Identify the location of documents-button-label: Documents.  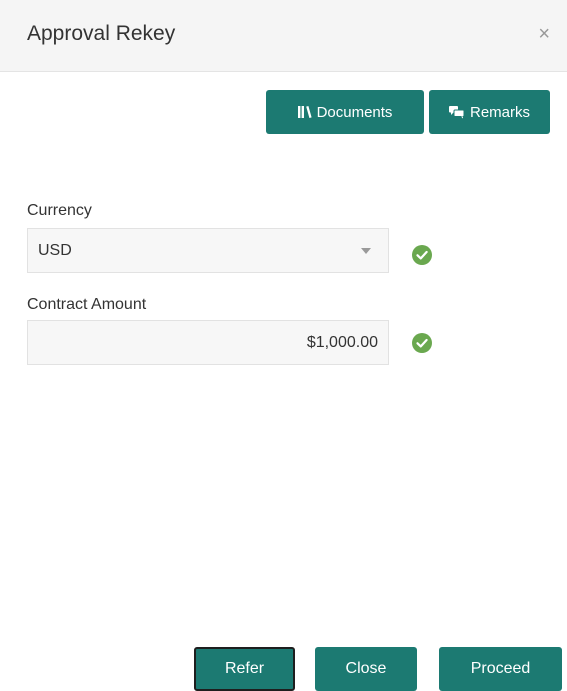
(354, 112).